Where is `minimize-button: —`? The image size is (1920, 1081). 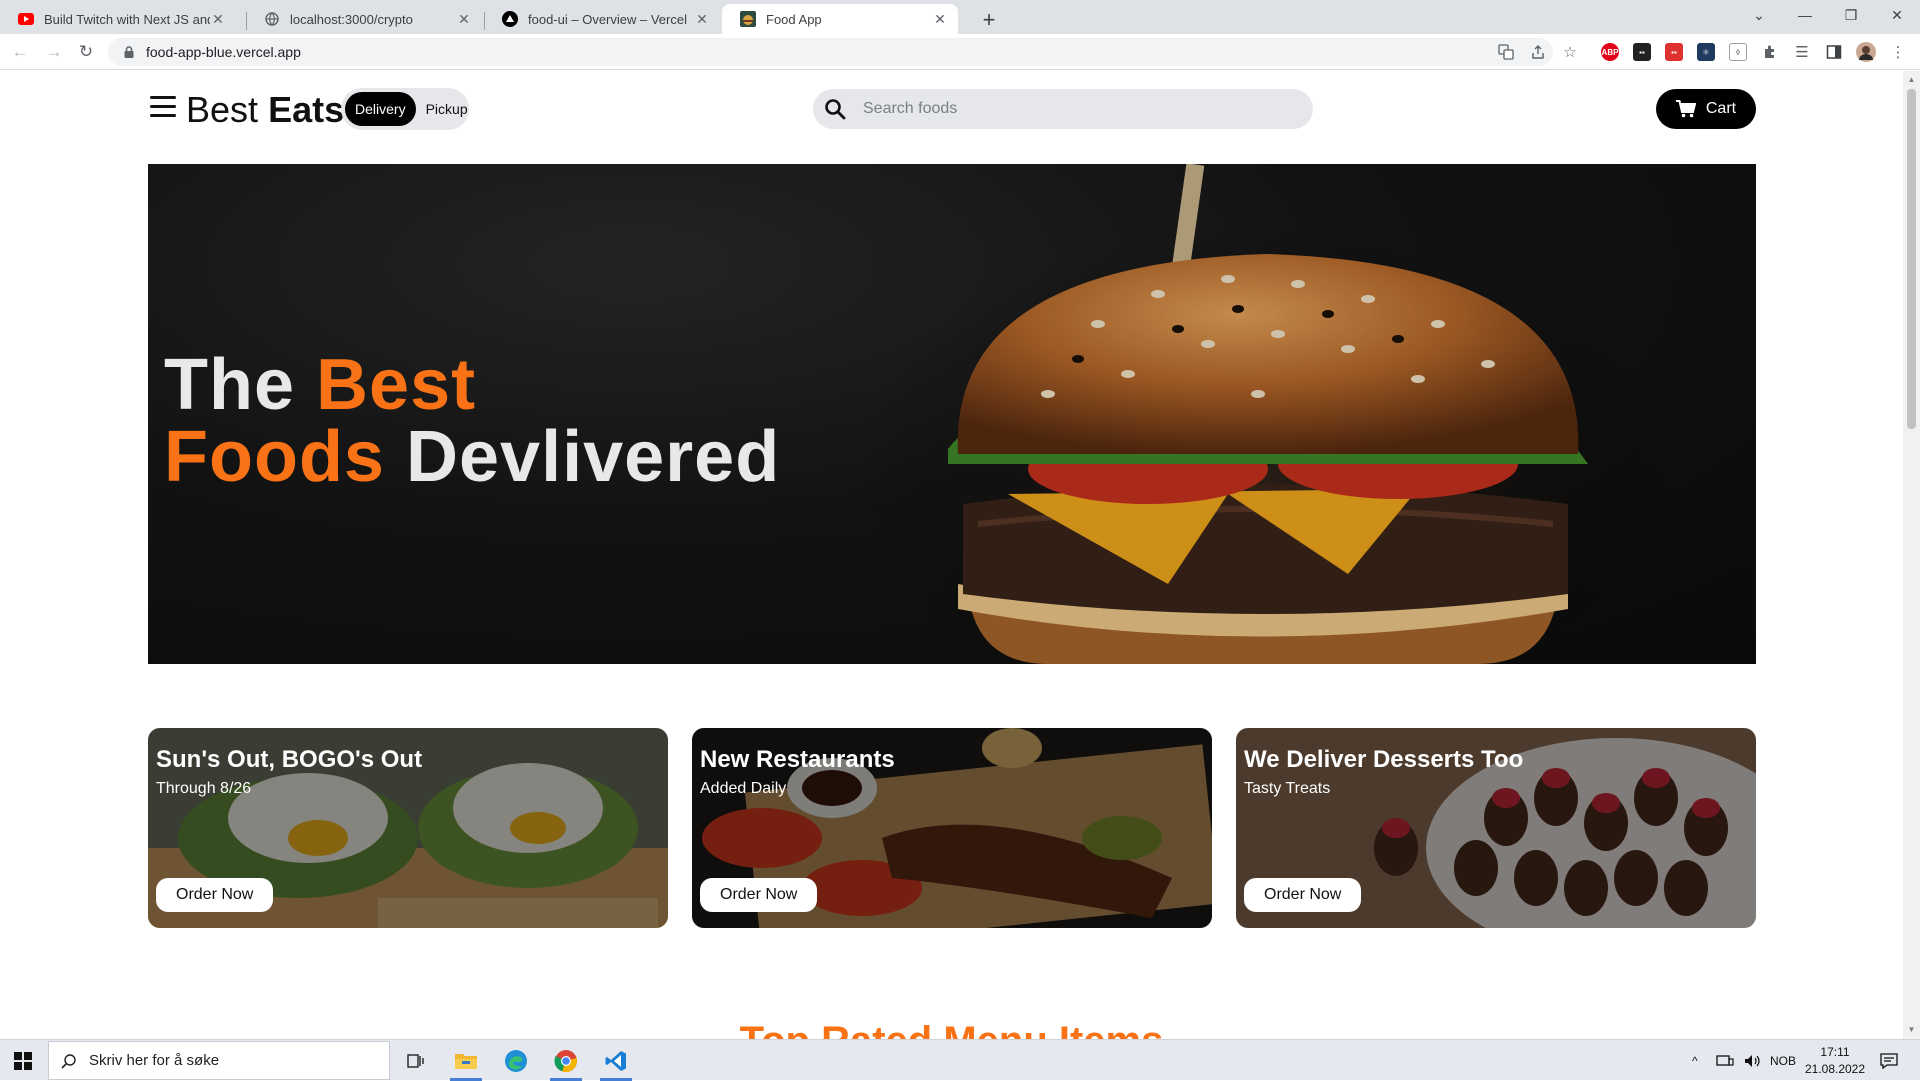 minimize-button: — is located at coordinates (1805, 15).